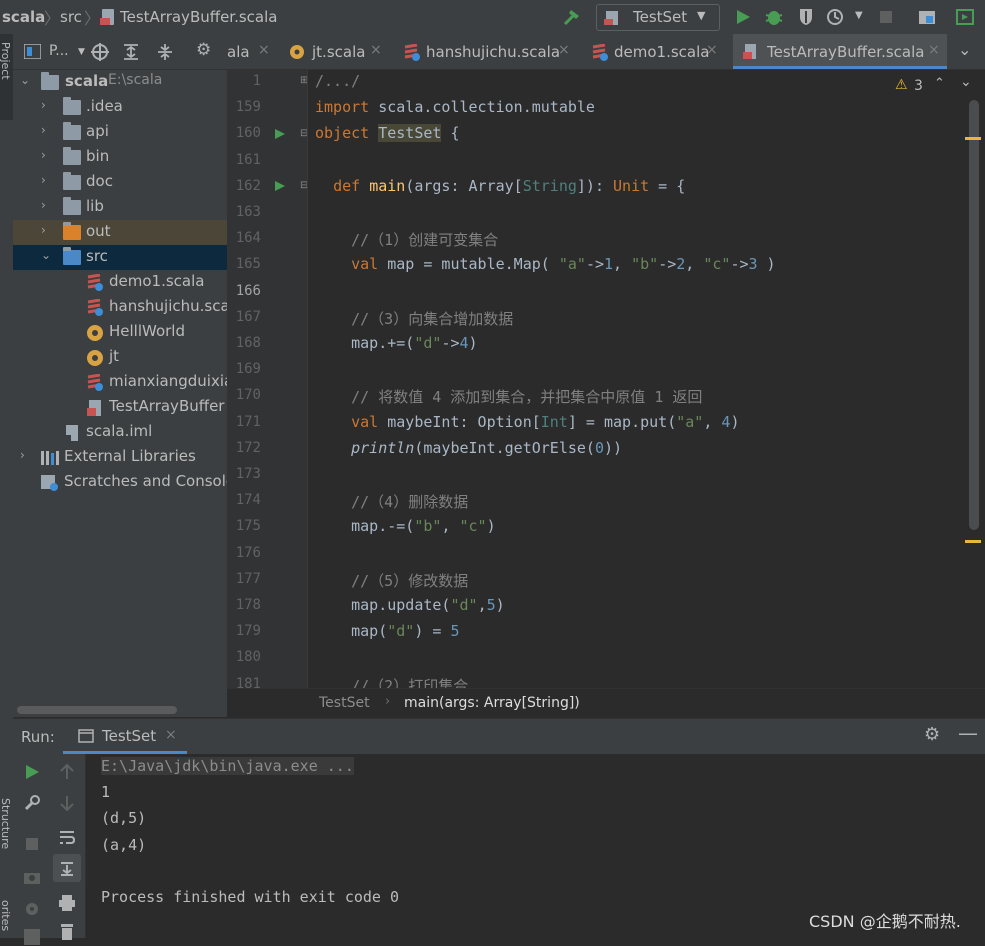 This screenshot has width=985, height=946. What do you see at coordinates (406, 239) in the screenshot?
I see `code-line: //（1）创建可变集合` at bounding box center [406, 239].